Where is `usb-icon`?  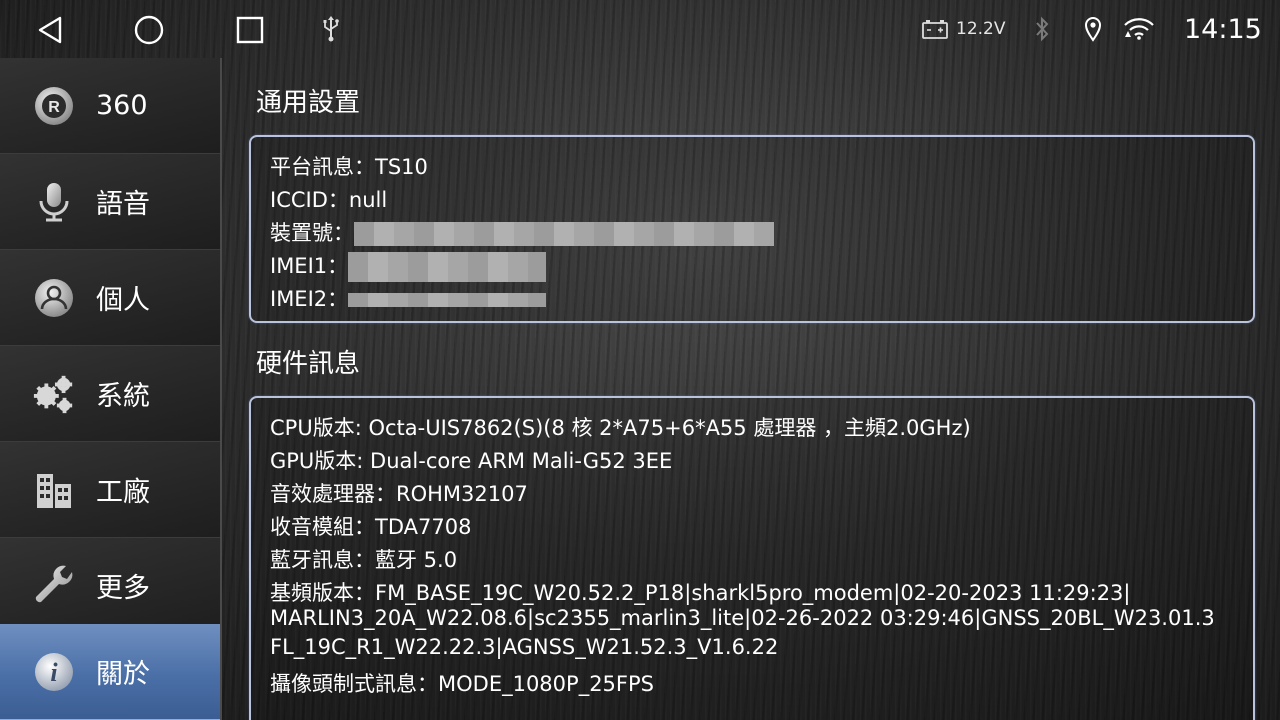 usb-icon is located at coordinates (331, 29).